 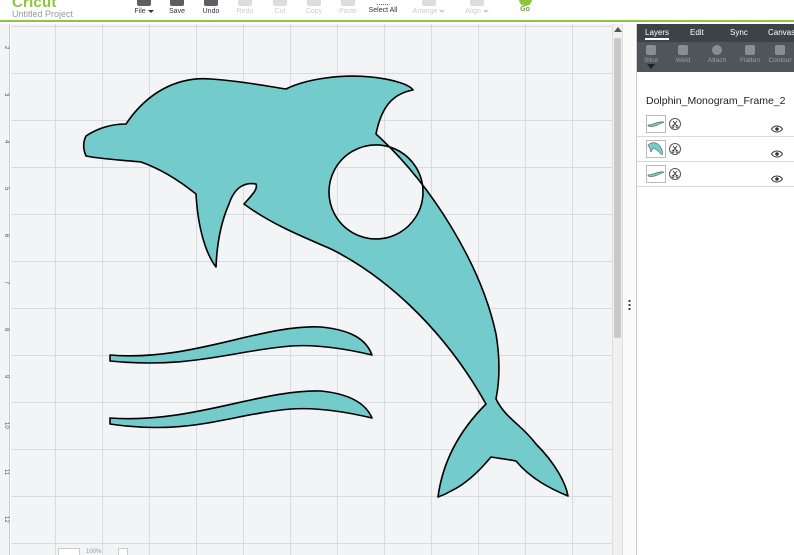 What do you see at coordinates (245, 10) in the screenshot?
I see `redo-button: Redo` at bounding box center [245, 10].